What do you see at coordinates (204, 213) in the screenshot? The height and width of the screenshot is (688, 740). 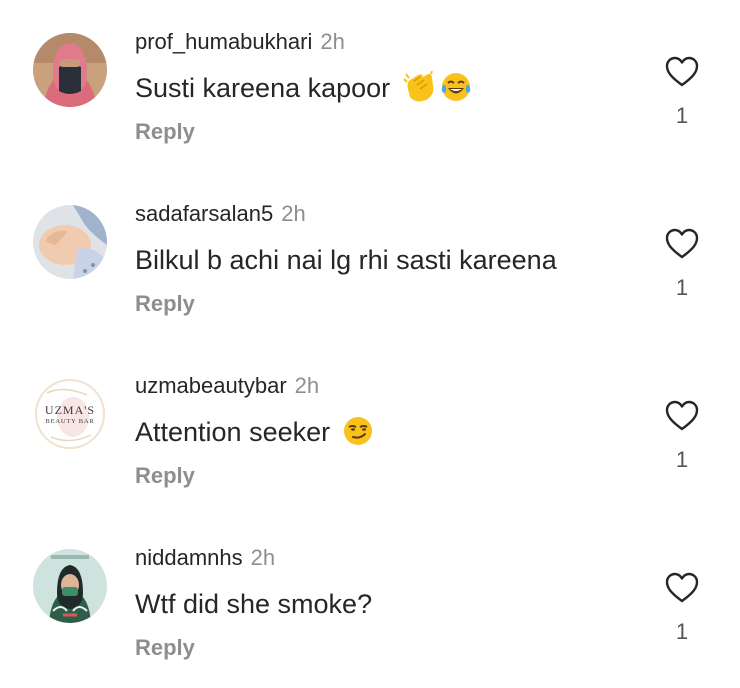 I see `username: sadafarsalan5` at bounding box center [204, 213].